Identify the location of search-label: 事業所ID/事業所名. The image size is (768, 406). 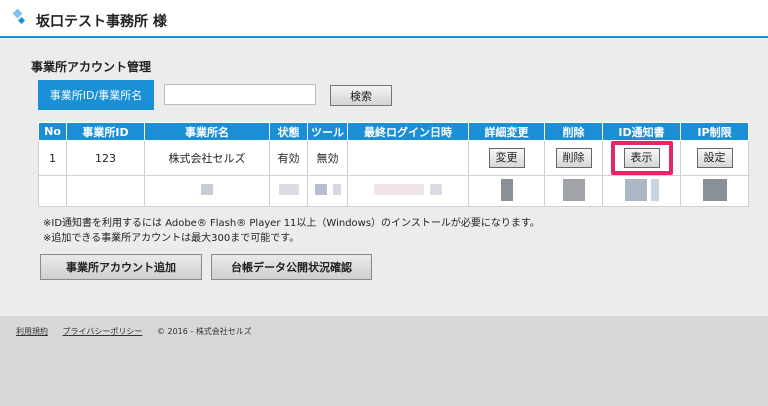
(96, 95).